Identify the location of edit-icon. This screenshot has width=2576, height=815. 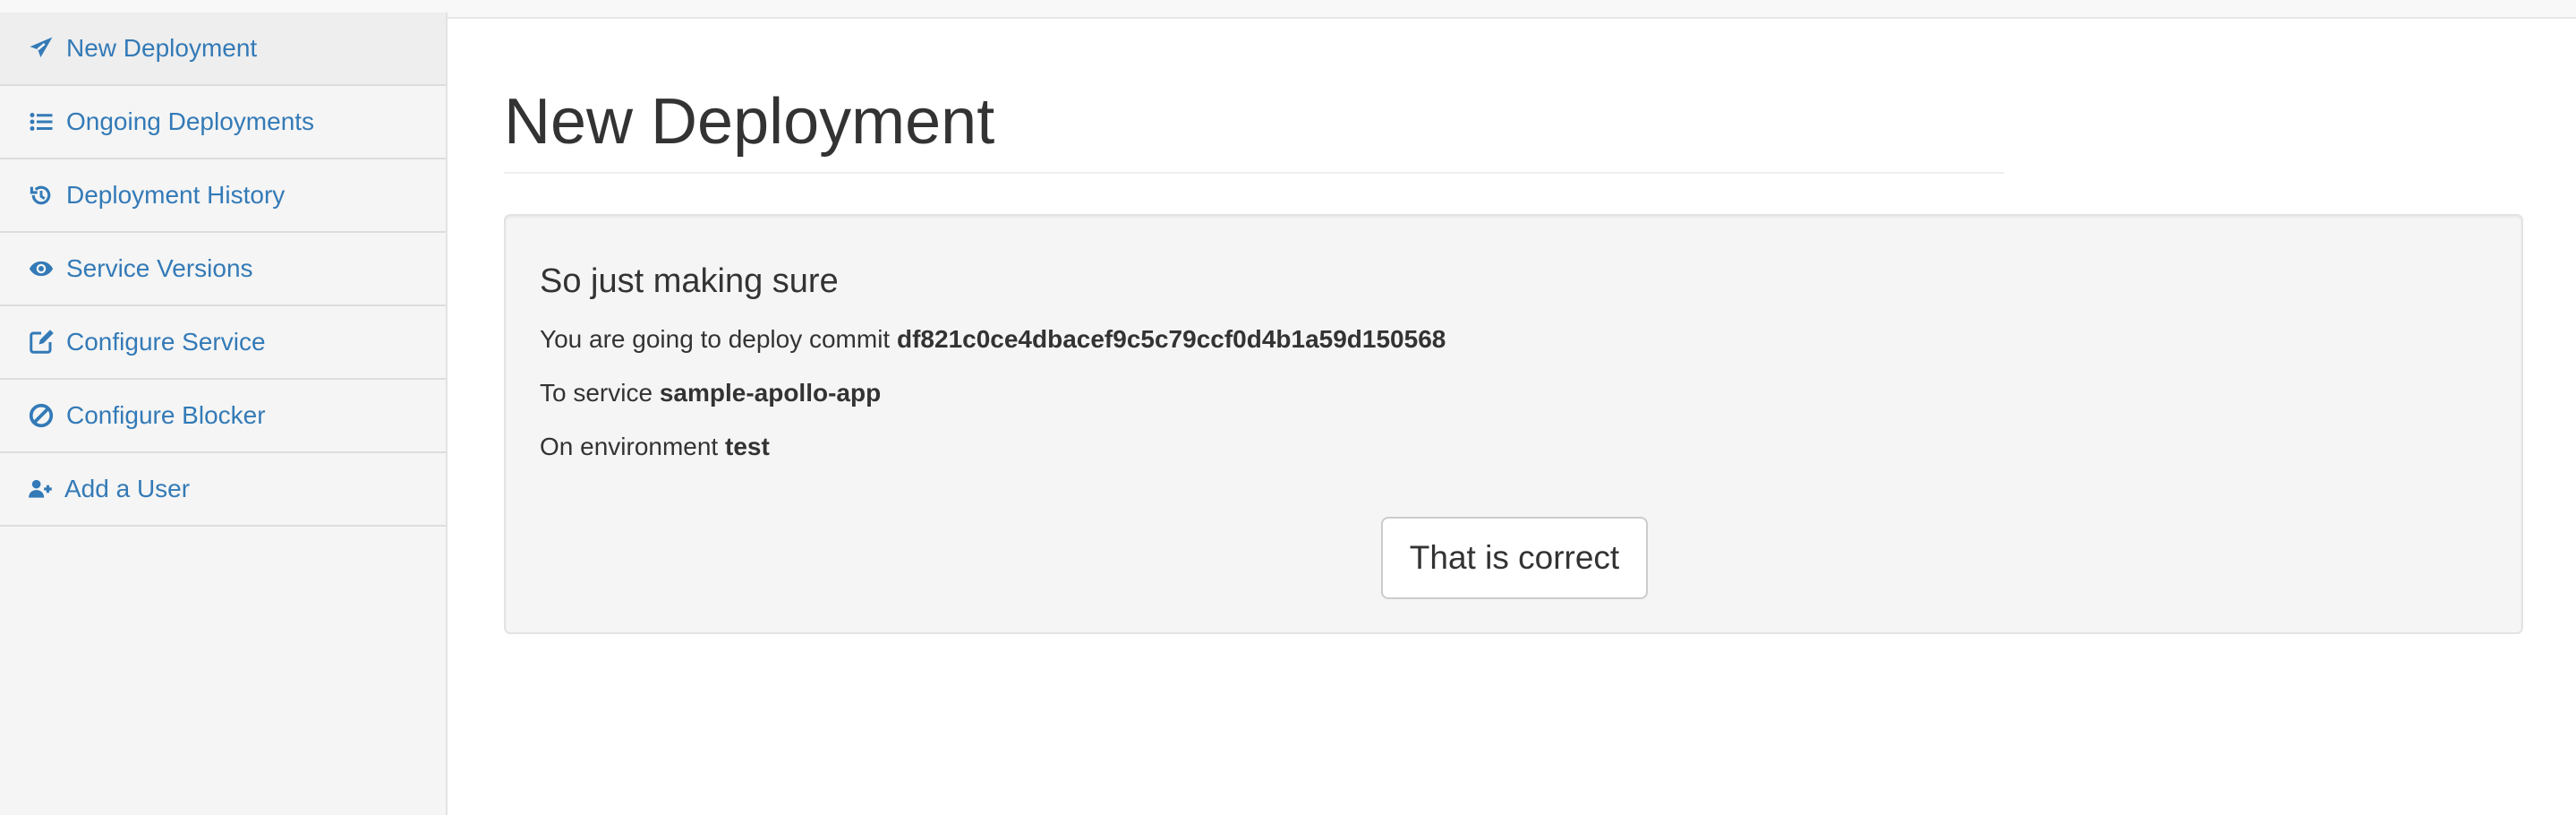
(41, 342).